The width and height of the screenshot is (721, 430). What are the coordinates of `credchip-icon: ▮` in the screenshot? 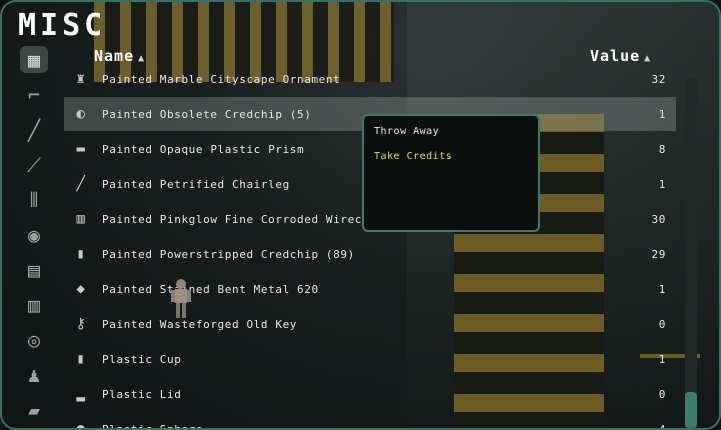 It's located at (81, 254).